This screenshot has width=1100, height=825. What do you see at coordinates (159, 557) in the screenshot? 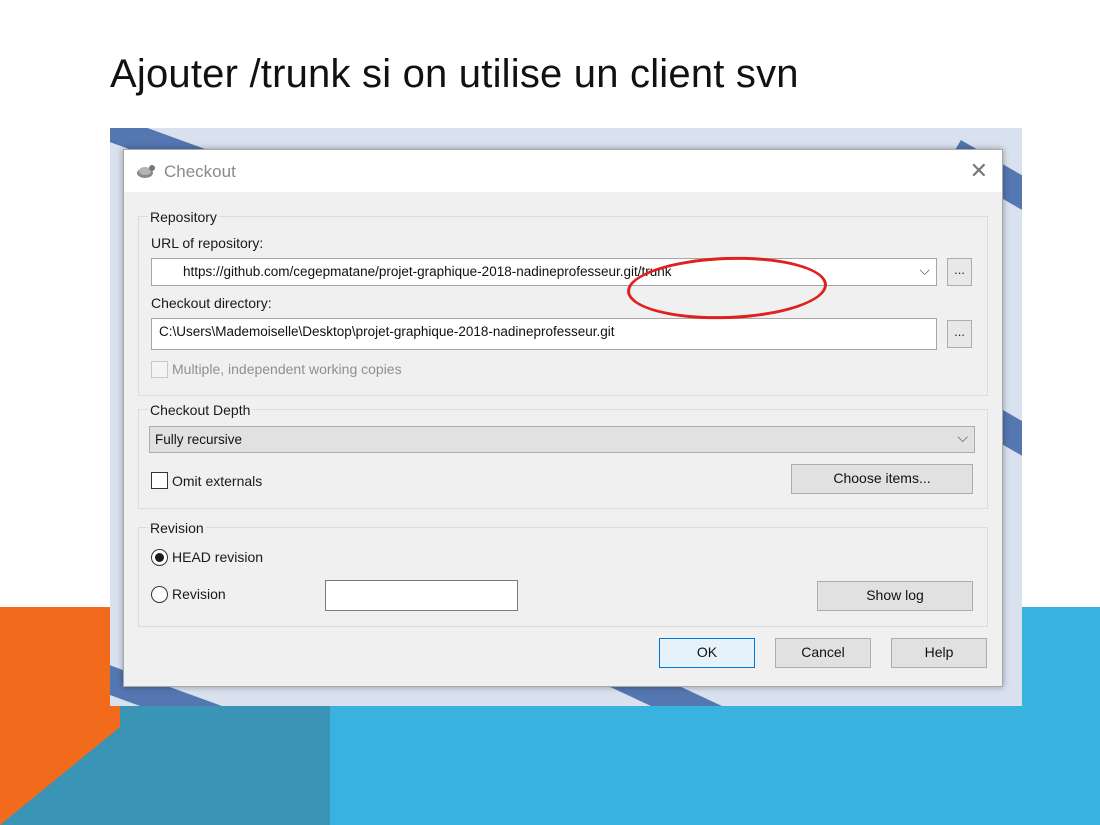
I see `head-revision-radio` at bounding box center [159, 557].